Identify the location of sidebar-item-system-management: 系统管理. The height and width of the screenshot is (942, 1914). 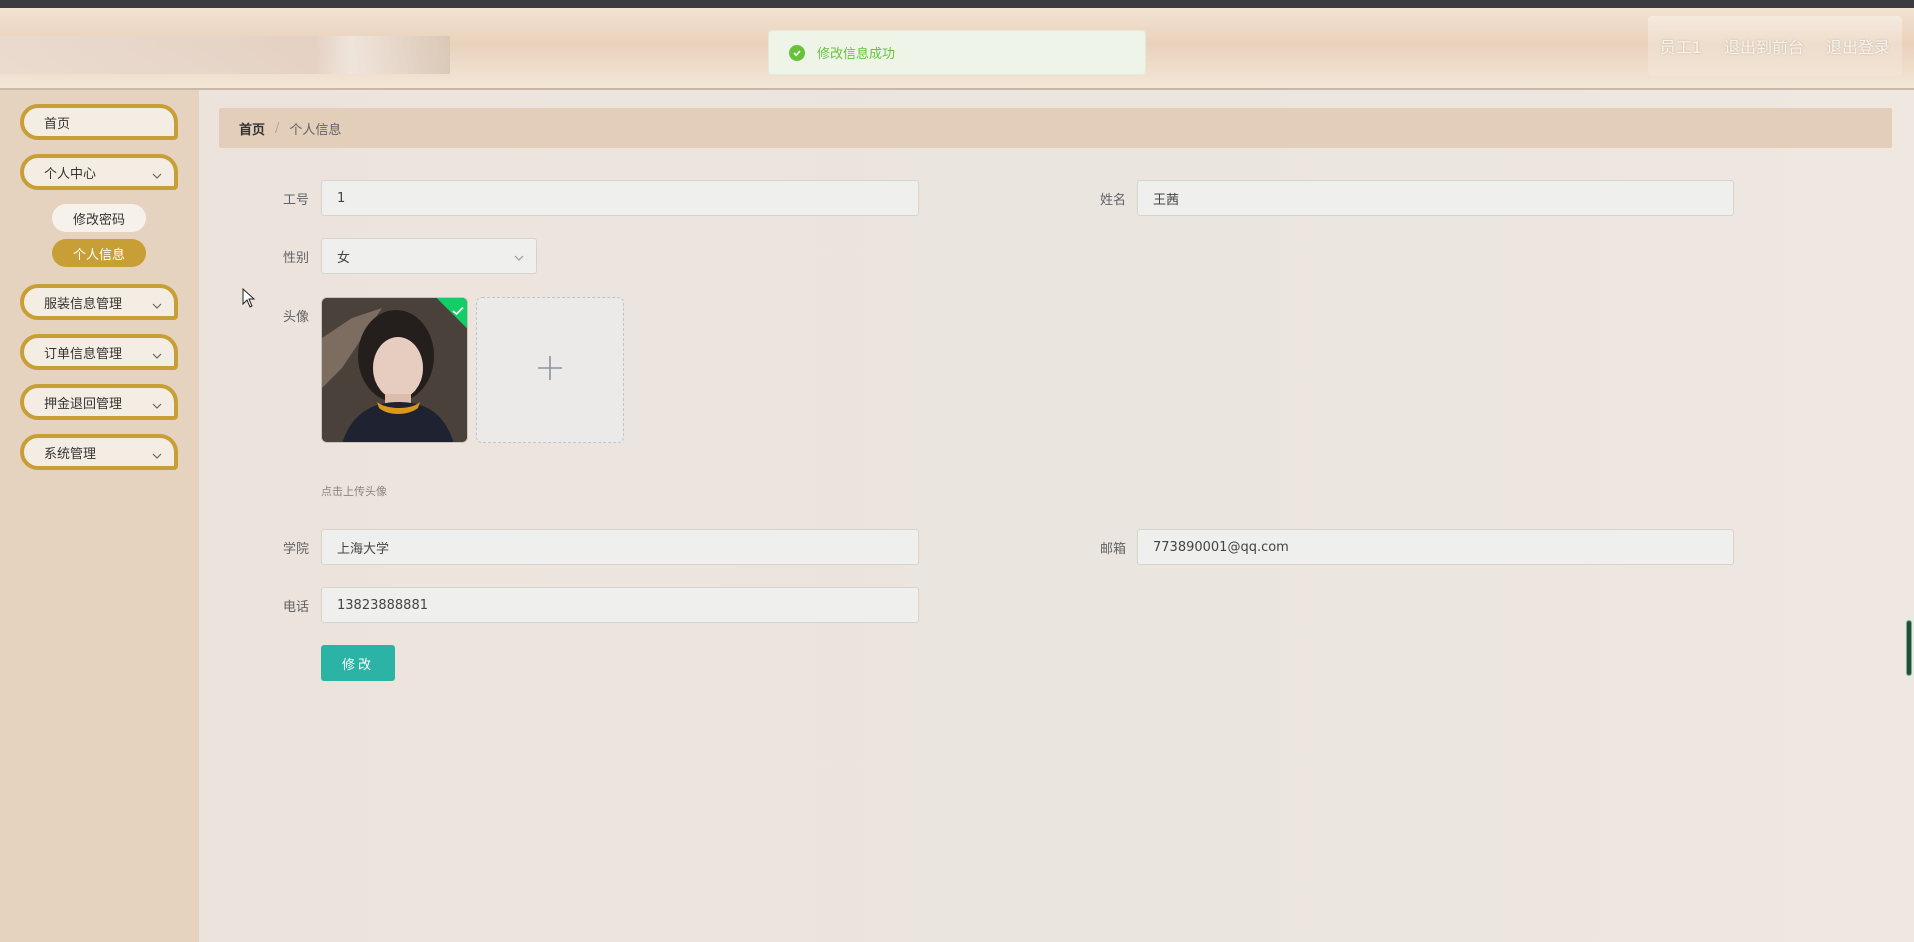
(99, 452).